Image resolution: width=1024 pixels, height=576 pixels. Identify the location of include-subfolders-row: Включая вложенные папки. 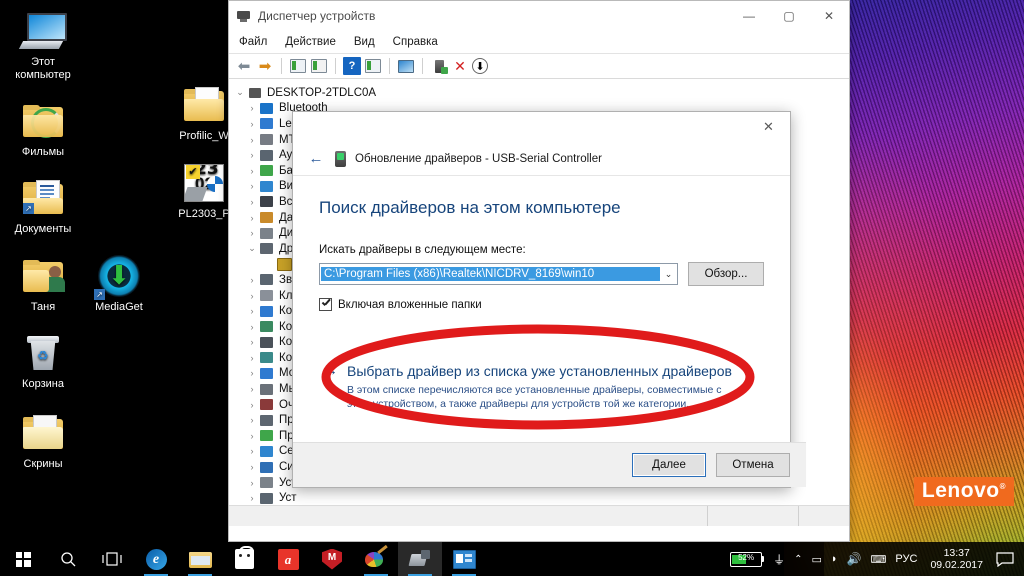
(541, 304).